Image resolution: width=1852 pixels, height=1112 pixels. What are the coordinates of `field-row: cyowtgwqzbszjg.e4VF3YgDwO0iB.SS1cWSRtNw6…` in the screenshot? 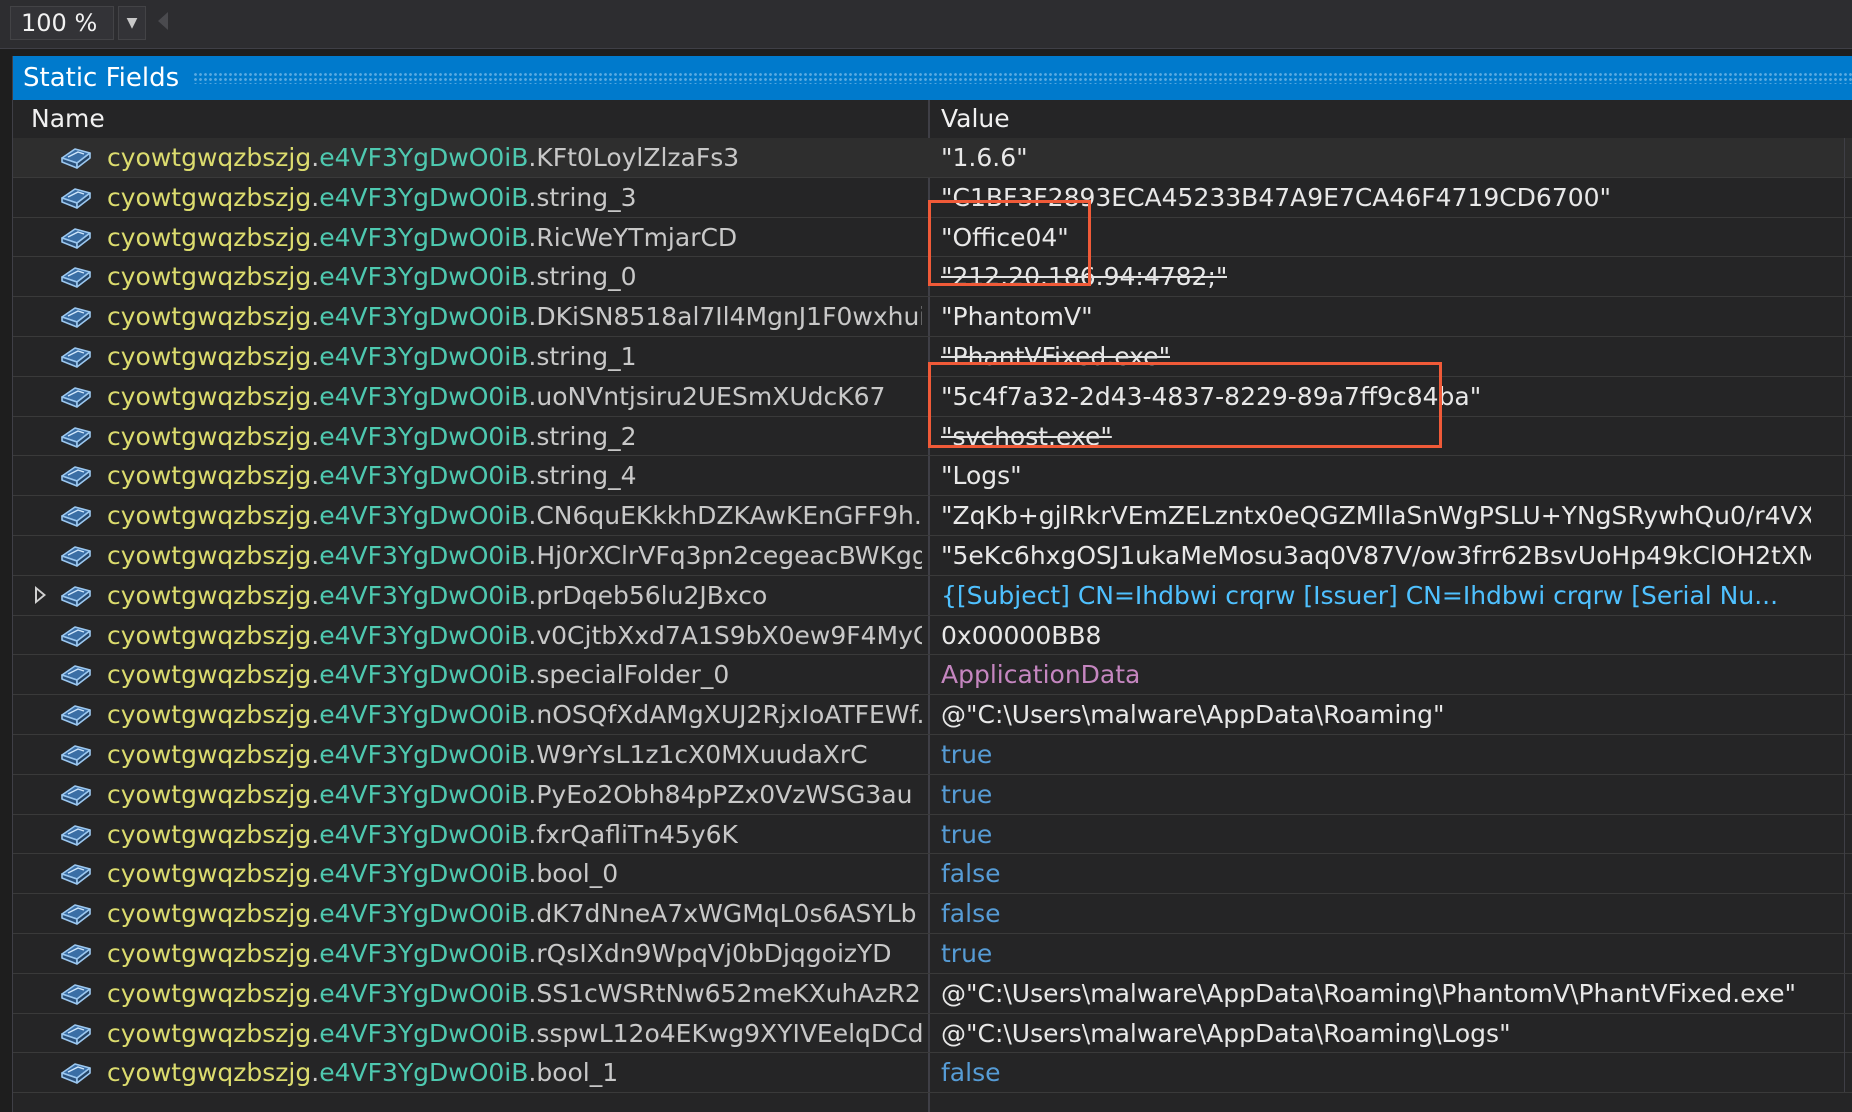 It's located at (932, 993).